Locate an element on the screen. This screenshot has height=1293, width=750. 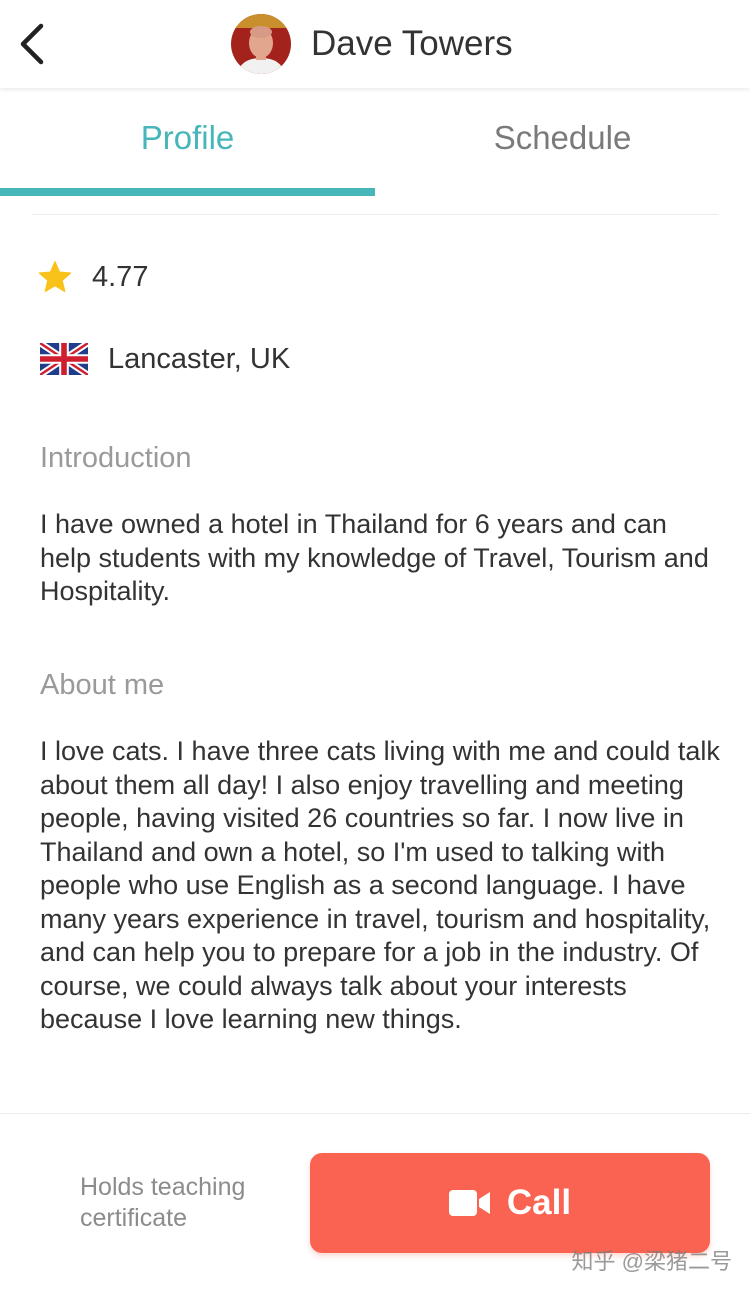
active-tab-indicator is located at coordinates (187, 192).